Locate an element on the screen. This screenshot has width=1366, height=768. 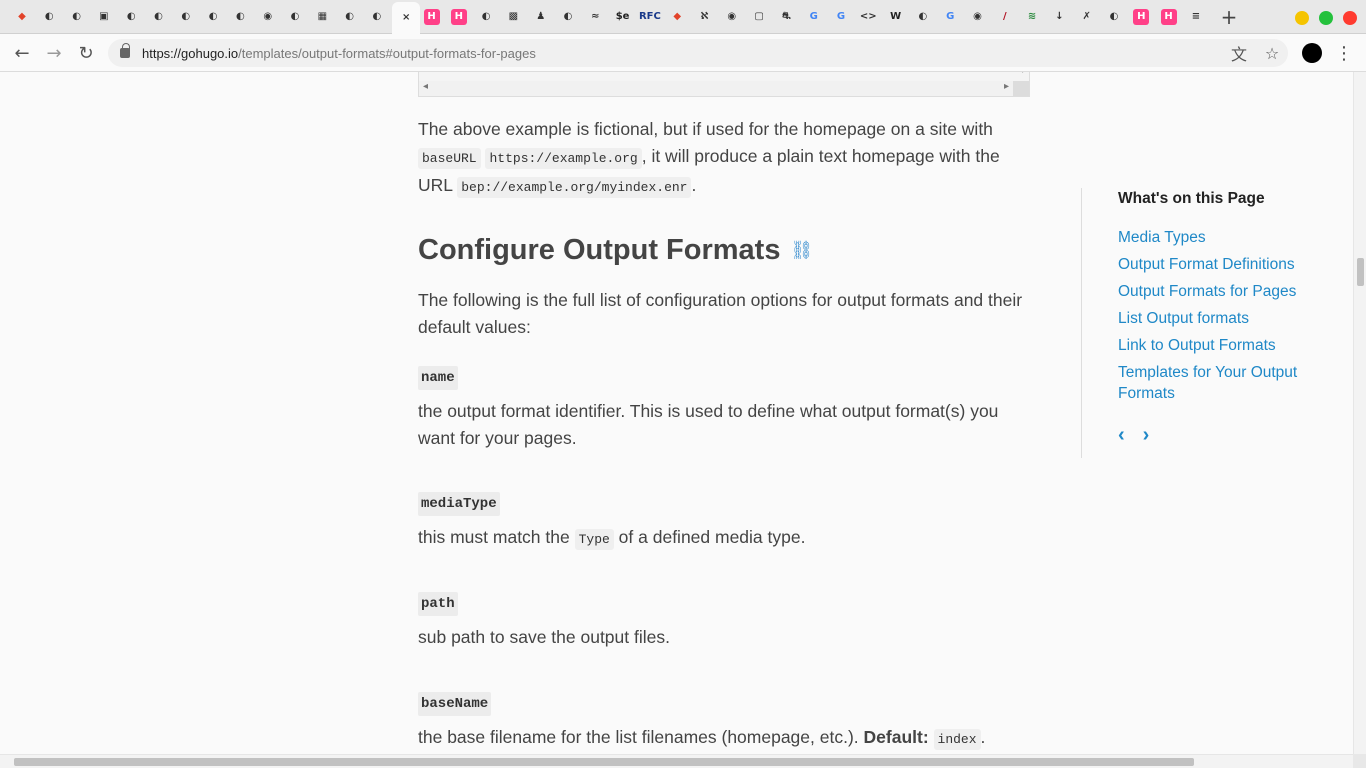
reload-button: ↻ is located at coordinates (86, 53).